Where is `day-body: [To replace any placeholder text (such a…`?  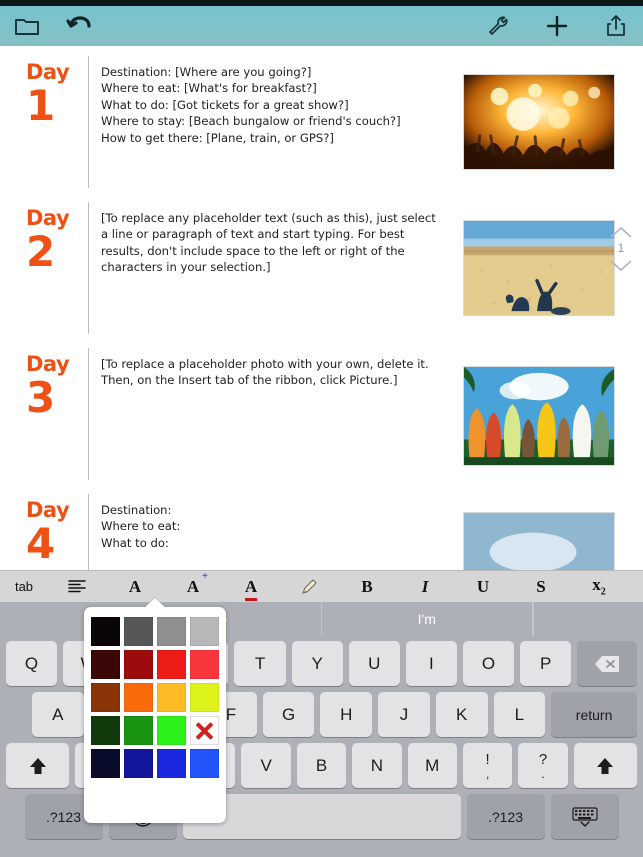
day-body: [To replace any placeholder text (such a… is located at coordinates (271, 268).